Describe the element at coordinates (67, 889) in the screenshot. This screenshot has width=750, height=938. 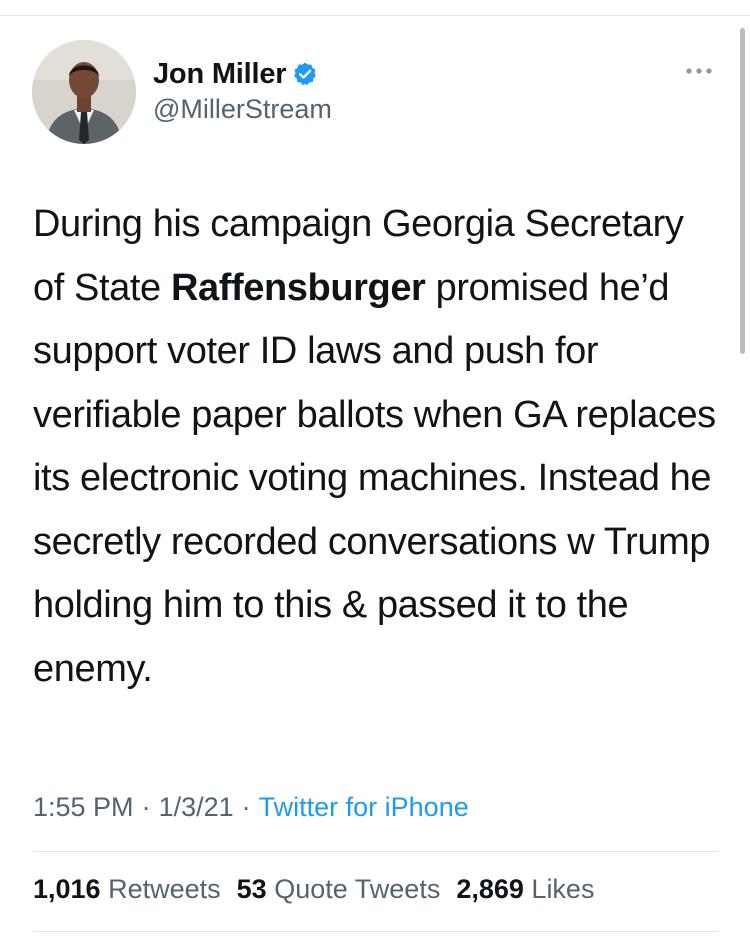
I see `retweets-count: 1,016` at that location.